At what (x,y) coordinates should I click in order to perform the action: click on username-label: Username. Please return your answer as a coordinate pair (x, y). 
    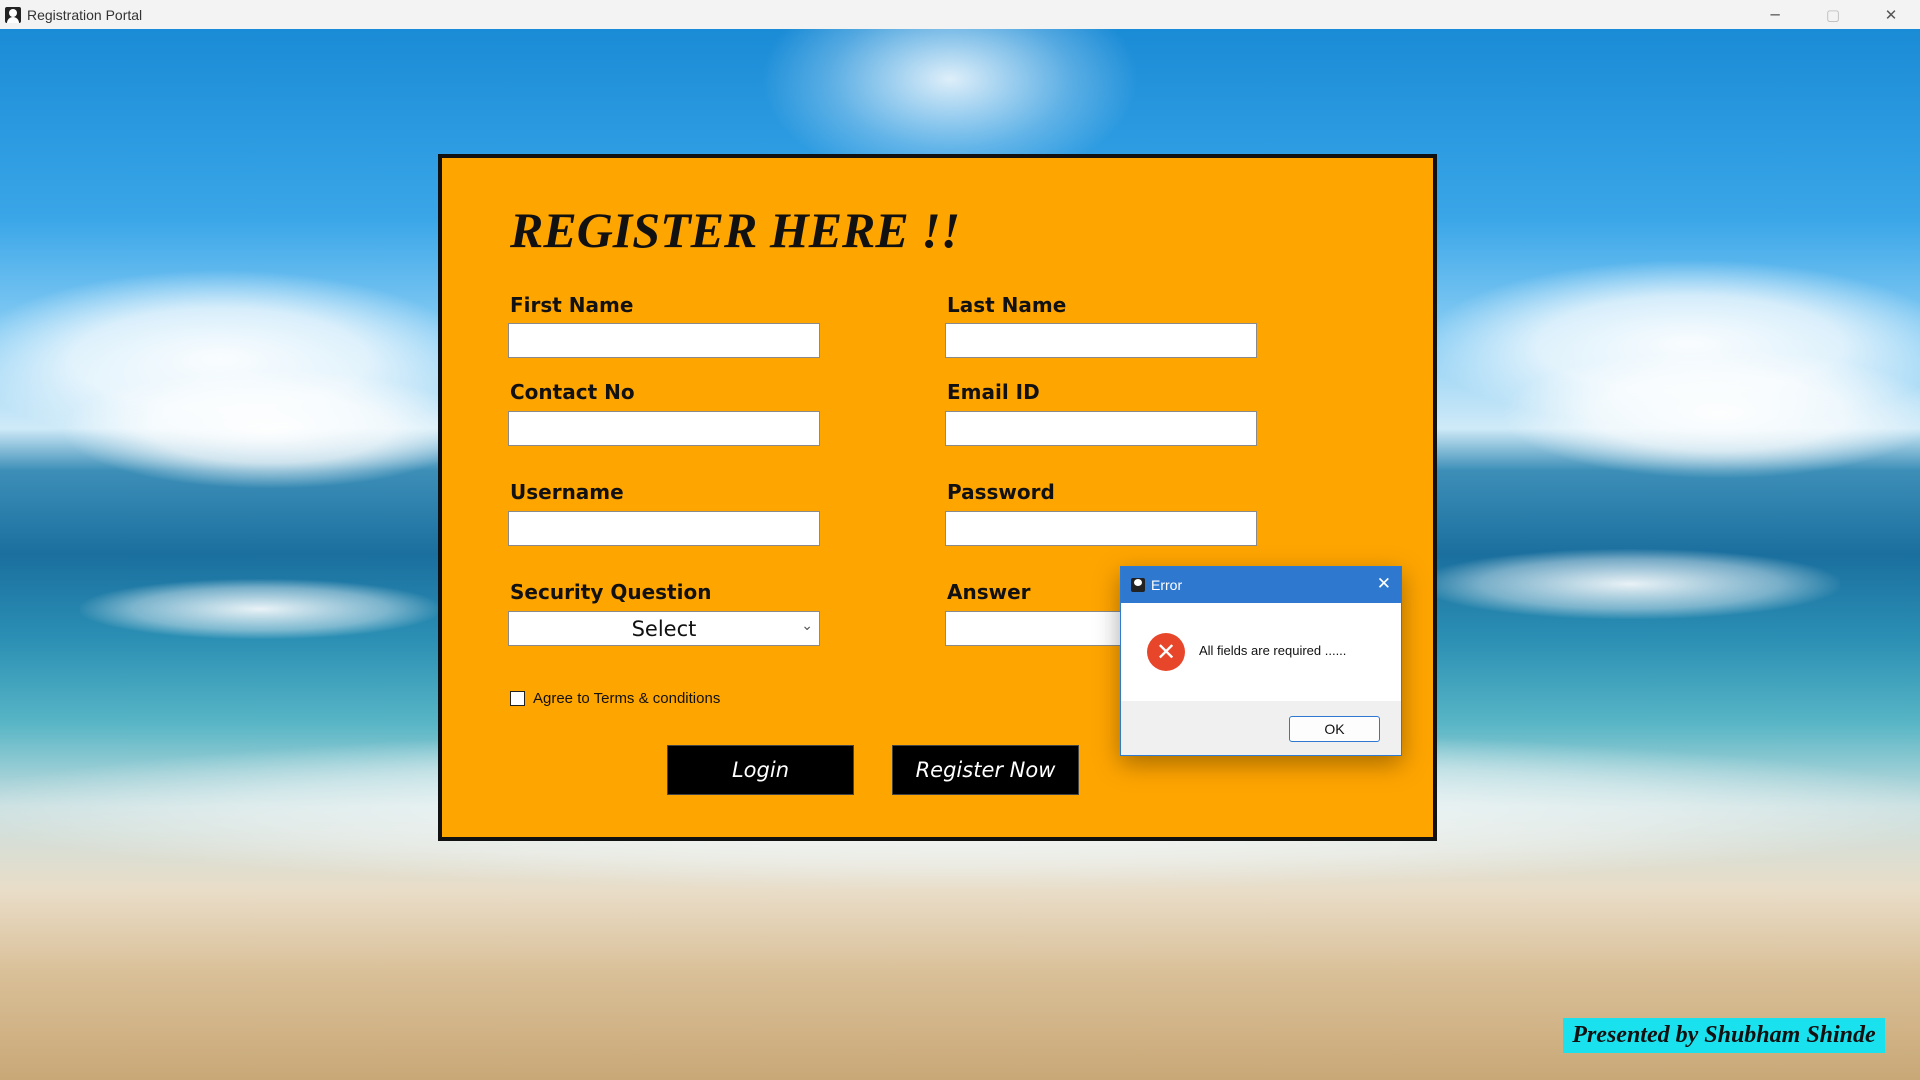
    Looking at the image, I should click on (567, 492).